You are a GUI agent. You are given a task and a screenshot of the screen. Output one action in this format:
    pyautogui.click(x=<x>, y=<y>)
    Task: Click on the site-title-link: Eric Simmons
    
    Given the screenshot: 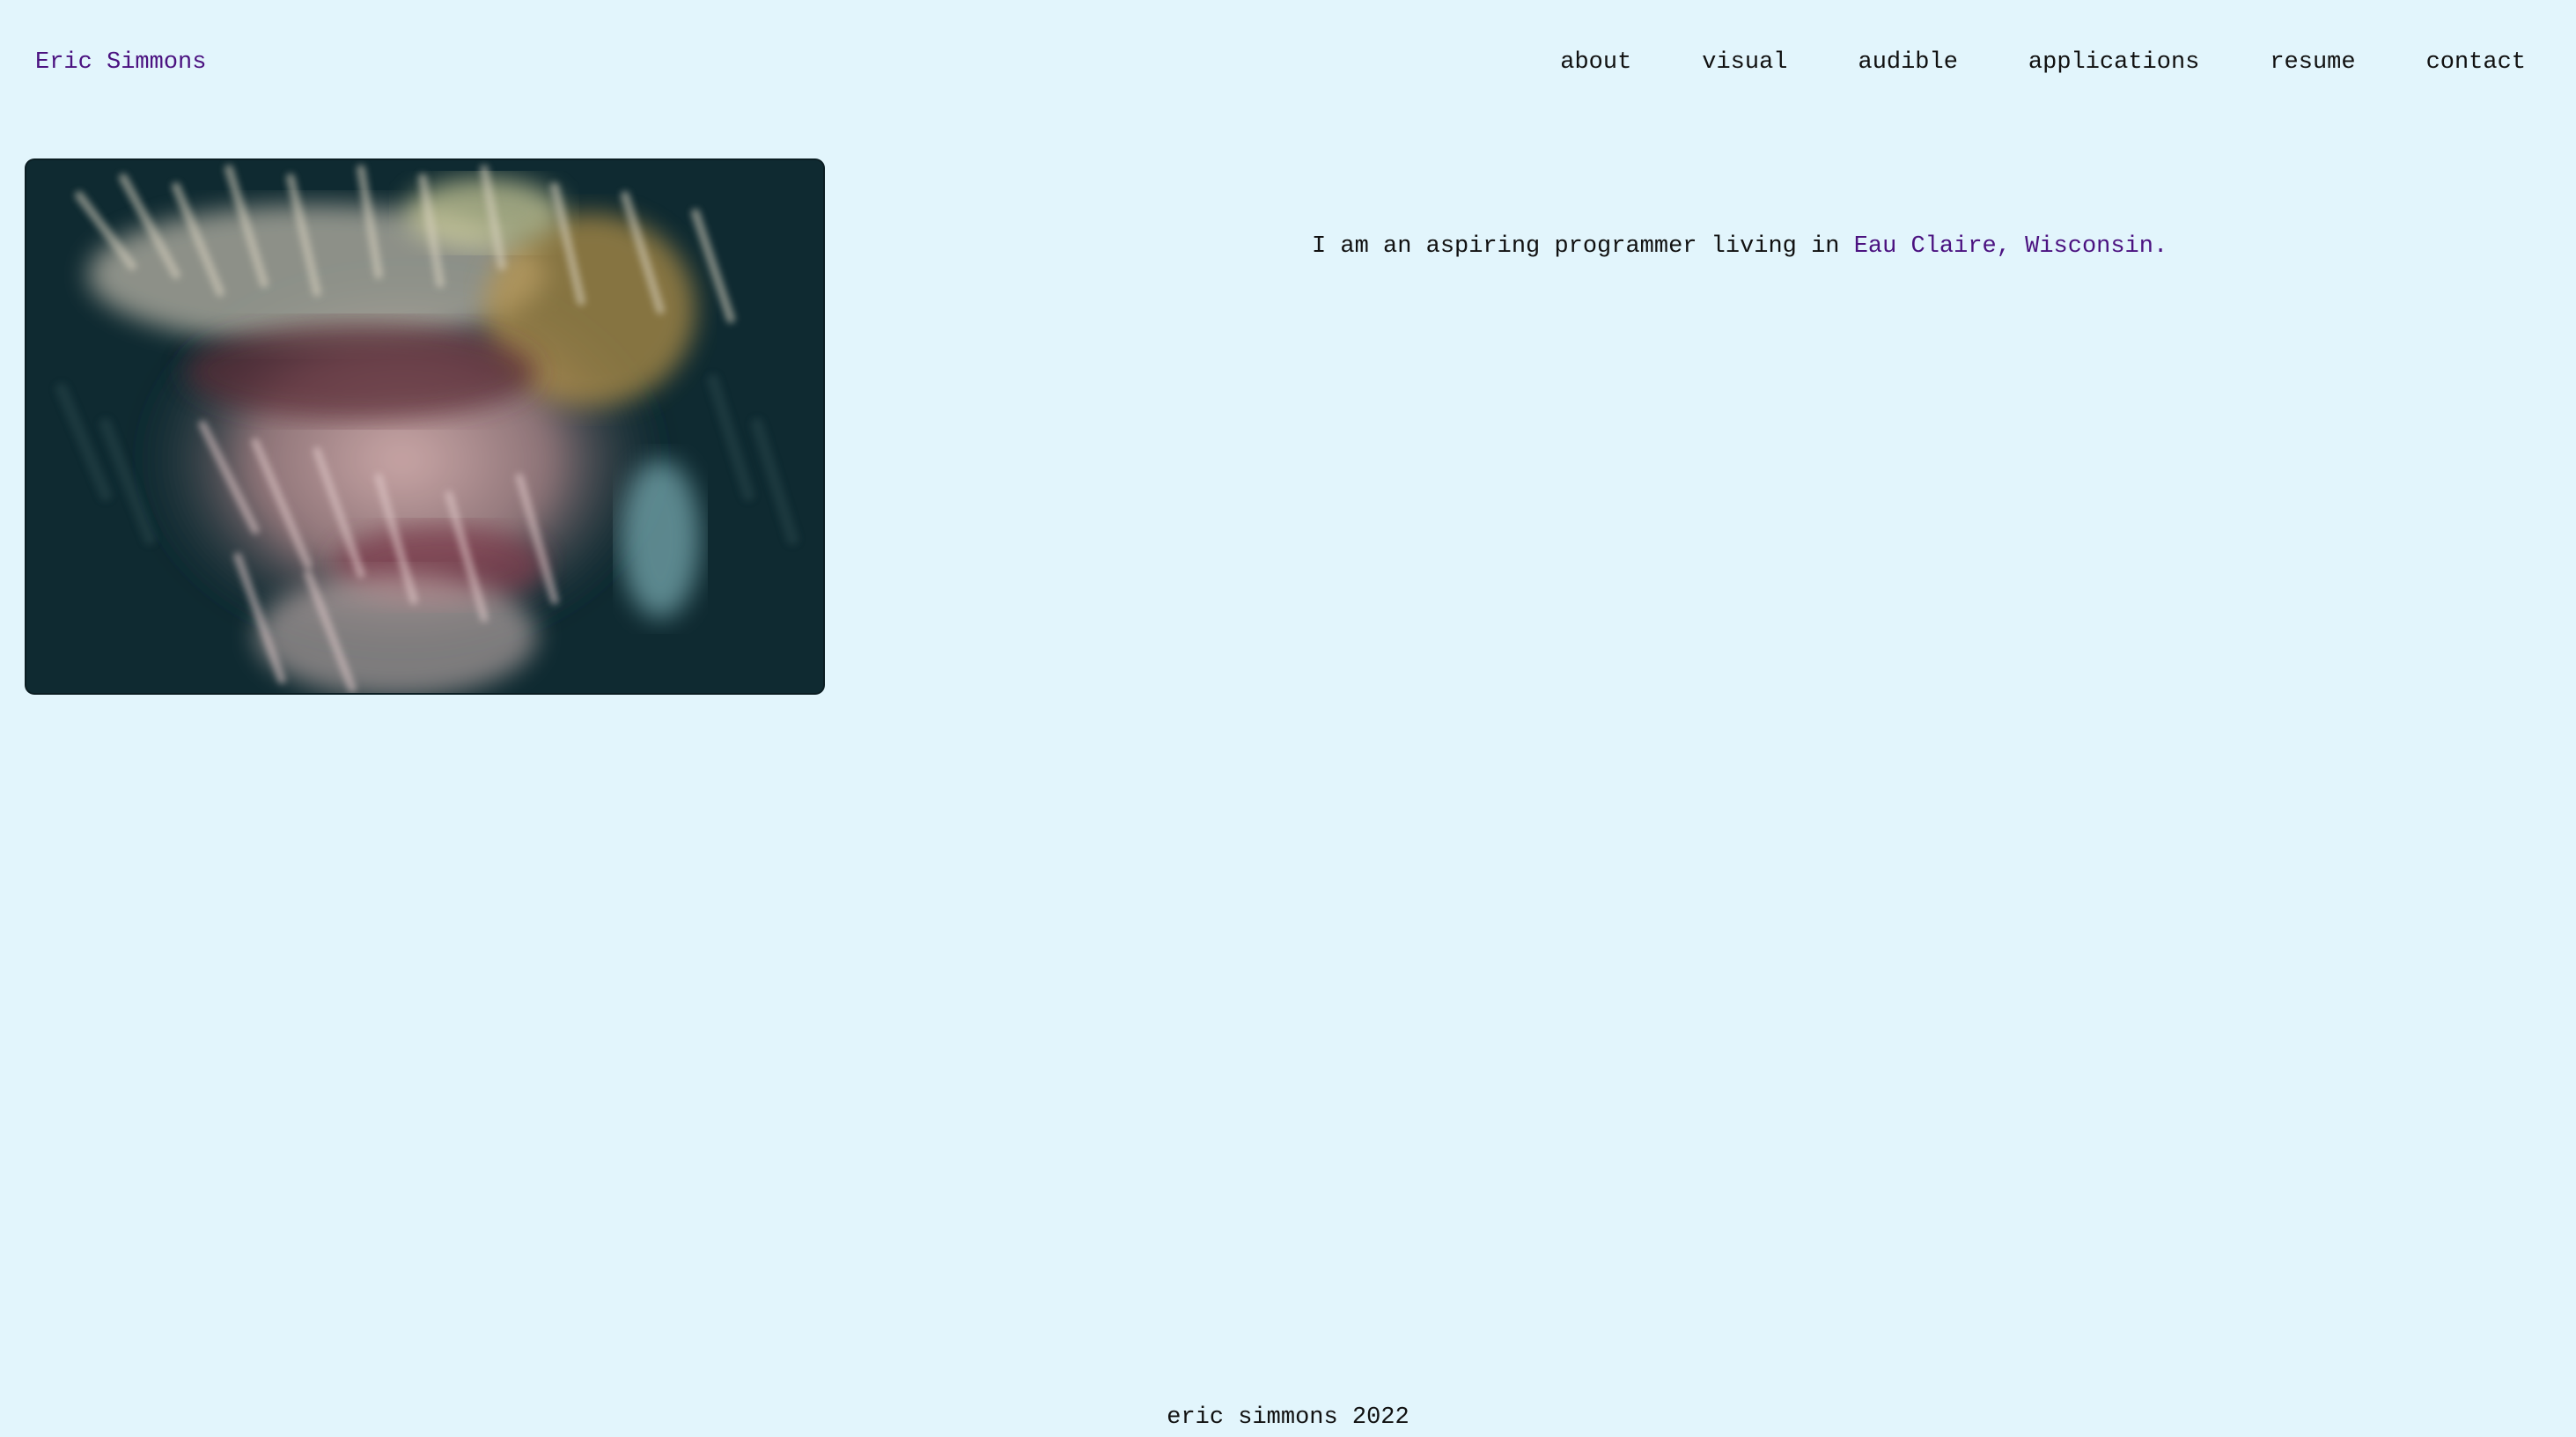 What is the action you would take?
    pyautogui.click(x=121, y=62)
    